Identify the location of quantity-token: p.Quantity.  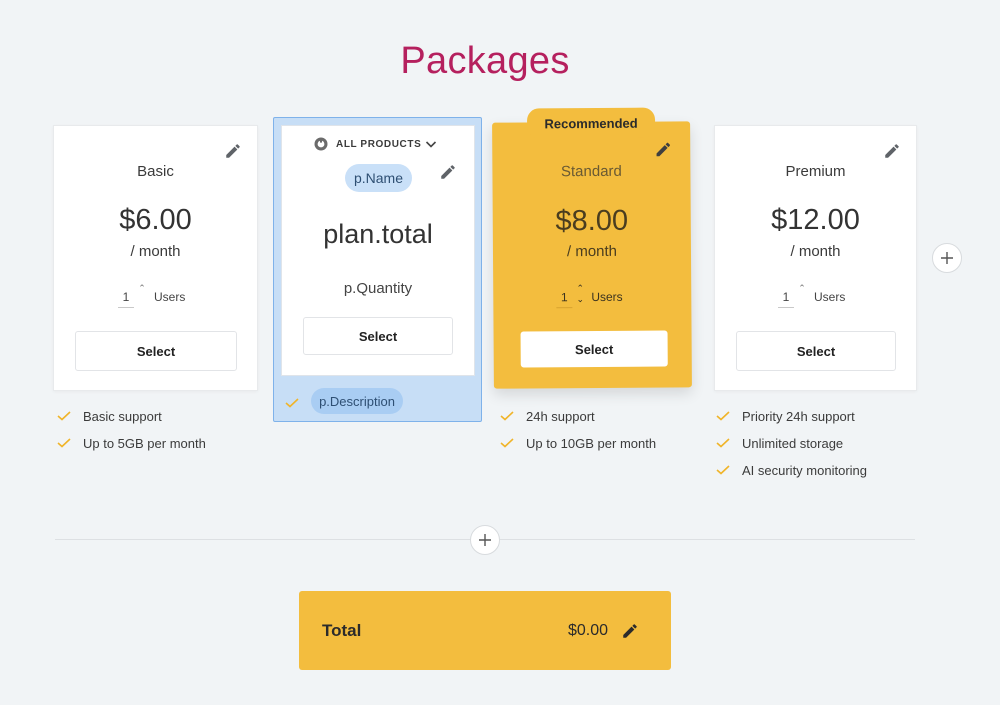
(378, 288).